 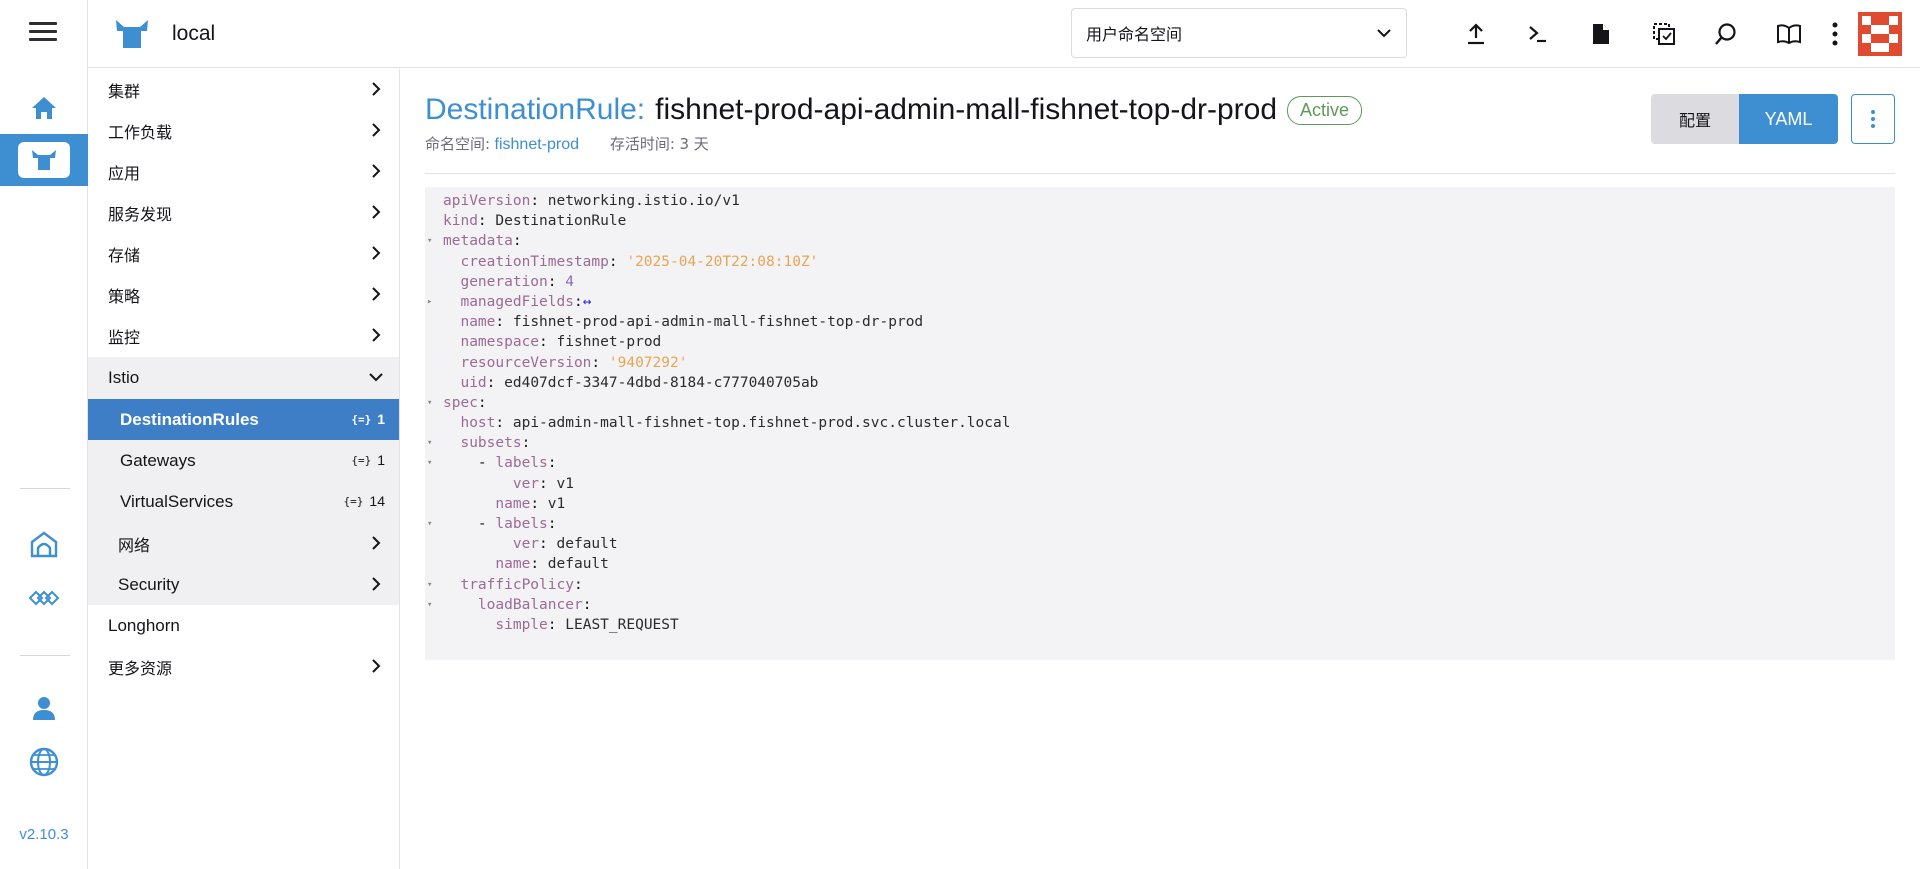 What do you see at coordinates (561, 221) in the screenshot?
I see `yaml-value: DestinationRule` at bounding box center [561, 221].